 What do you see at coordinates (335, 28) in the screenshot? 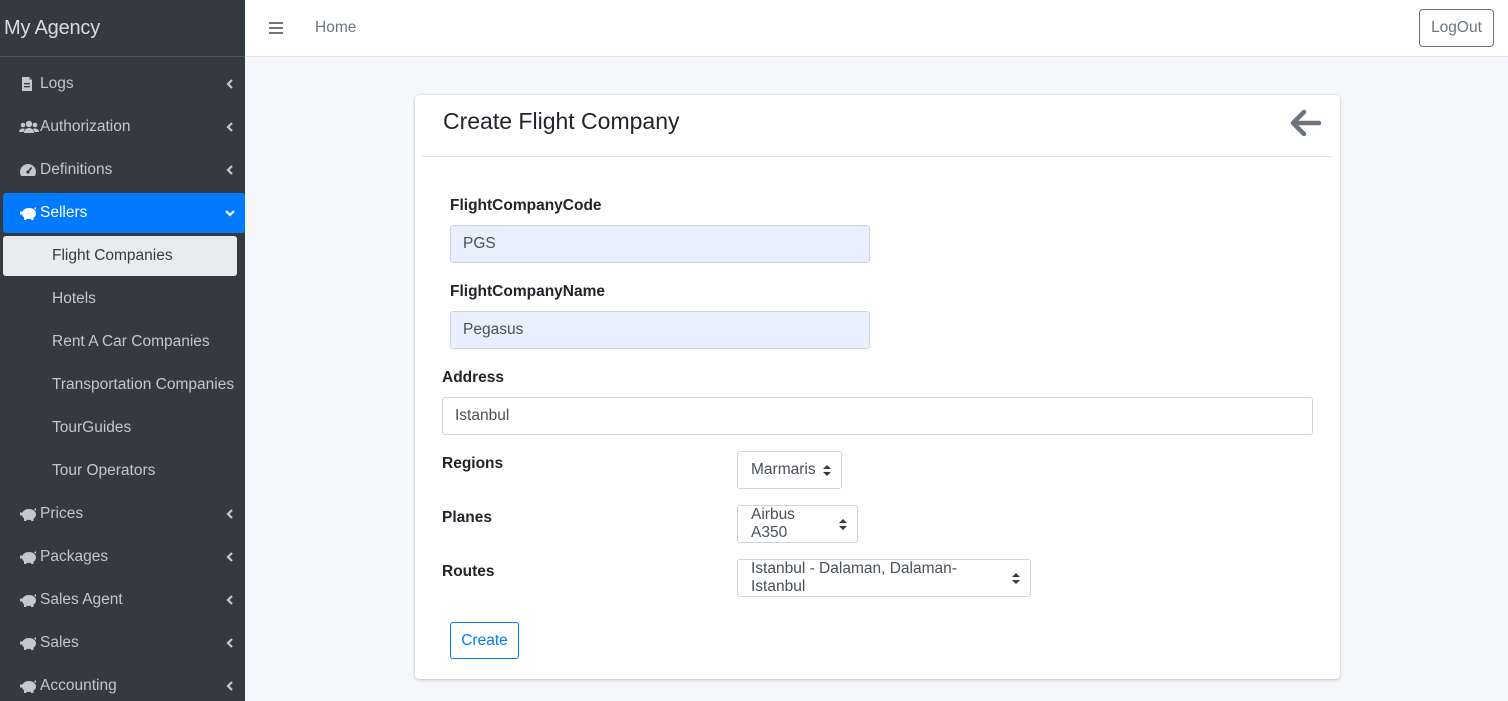
I see `home-link: Home` at bounding box center [335, 28].